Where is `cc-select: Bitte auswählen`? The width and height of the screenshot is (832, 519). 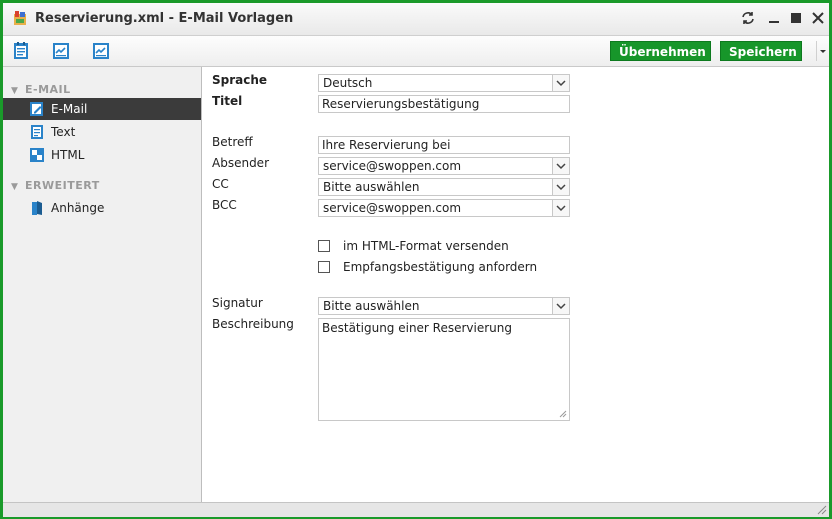
cc-select: Bitte auswählen is located at coordinates (444, 187).